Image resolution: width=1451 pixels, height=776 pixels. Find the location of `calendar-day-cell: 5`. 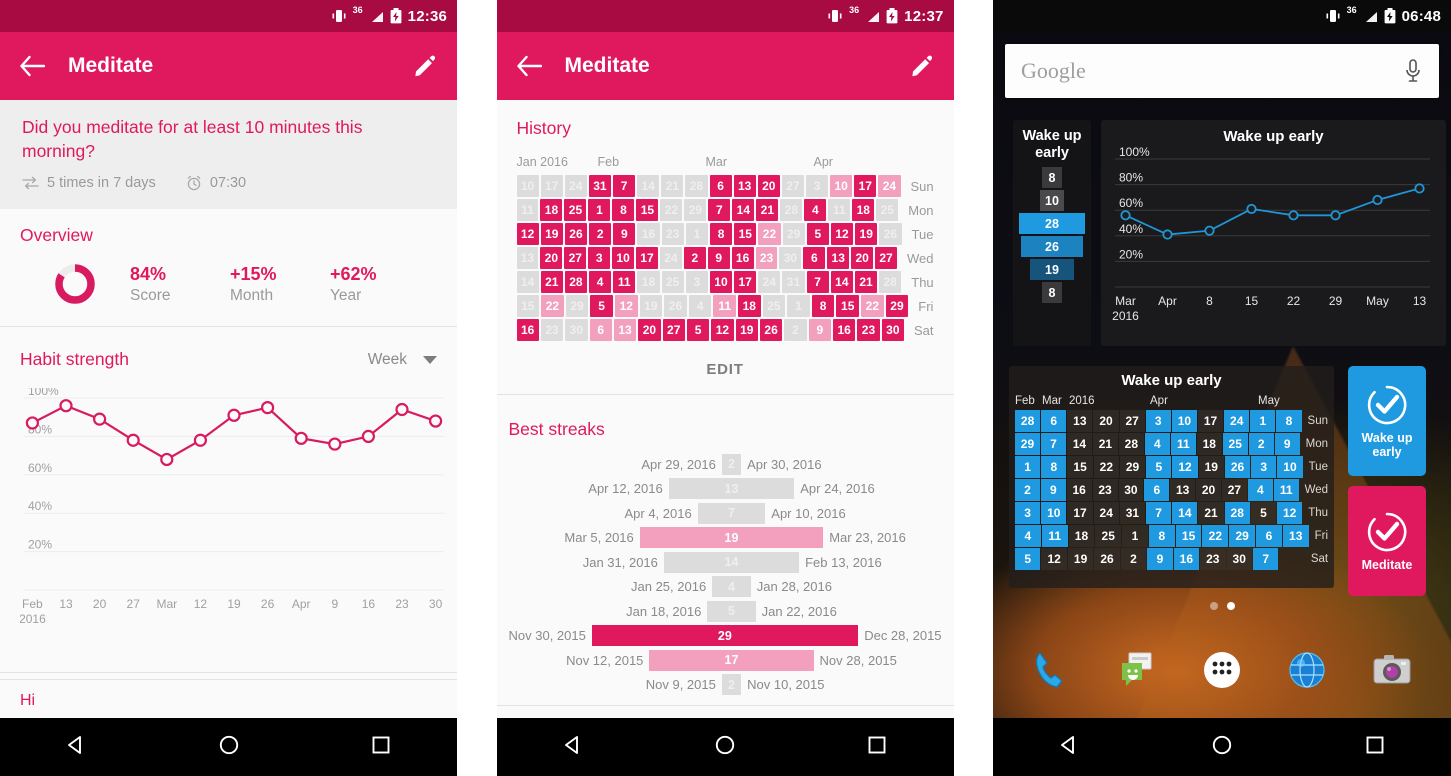

calendar-day-cell: 5 is located at coordinates (1263, 513).